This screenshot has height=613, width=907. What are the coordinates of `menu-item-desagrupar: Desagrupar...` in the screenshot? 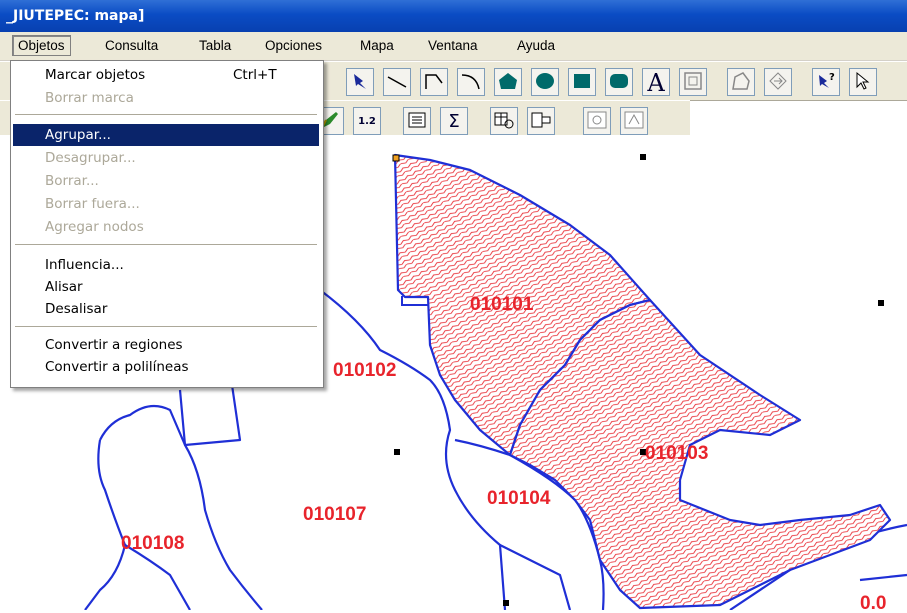 It's located at (166, 158).